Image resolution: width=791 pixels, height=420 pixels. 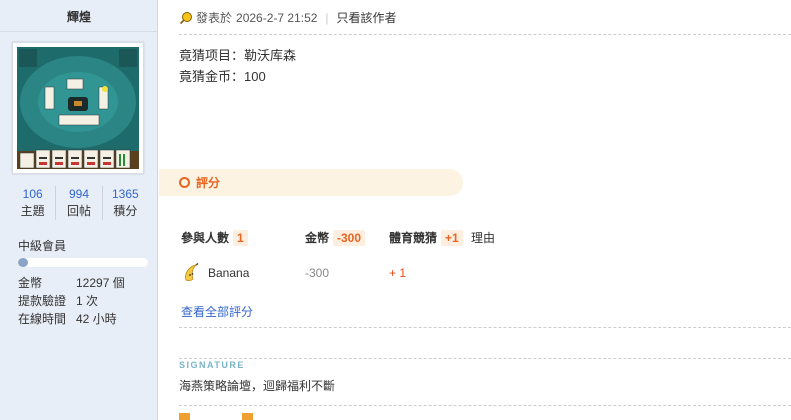 What do you see at coordinates (100, 283) in the screenshot?
I see `info-value: 12297 個` at bounding box center [100, 283].